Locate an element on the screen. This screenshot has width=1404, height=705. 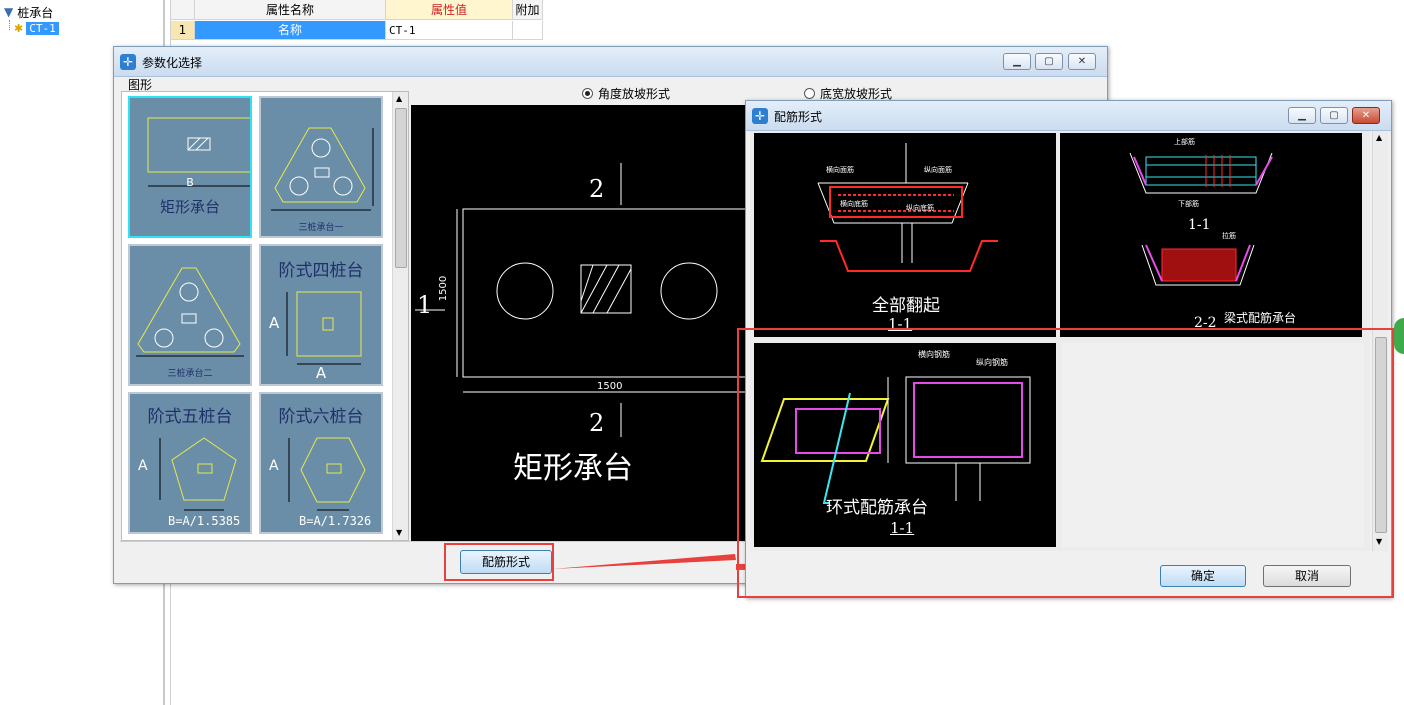
beam-type-section-drawing is located at coordinates (1201, 219).